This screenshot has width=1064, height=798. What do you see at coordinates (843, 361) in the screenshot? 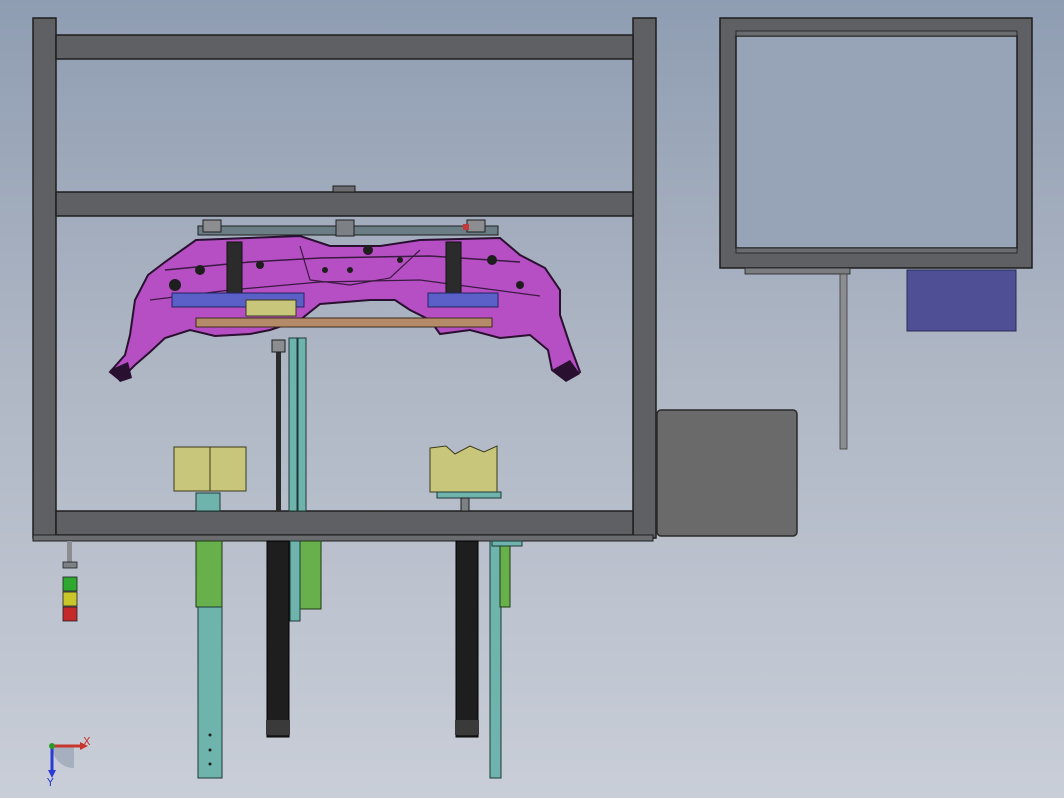
I see `cabinet-hanging-rod` at bounding box center [843, 361].